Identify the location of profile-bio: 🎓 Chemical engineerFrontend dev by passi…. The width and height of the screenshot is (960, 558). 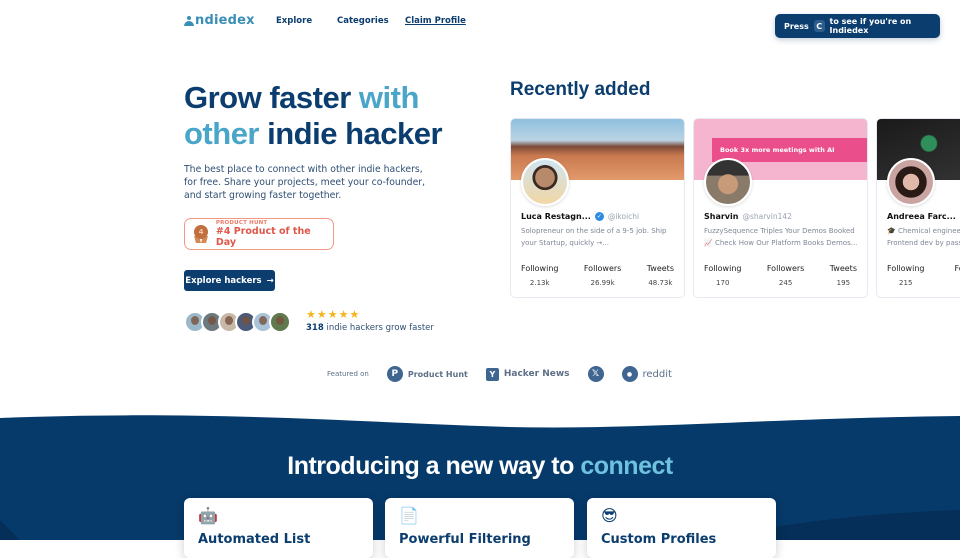
(923, 237).